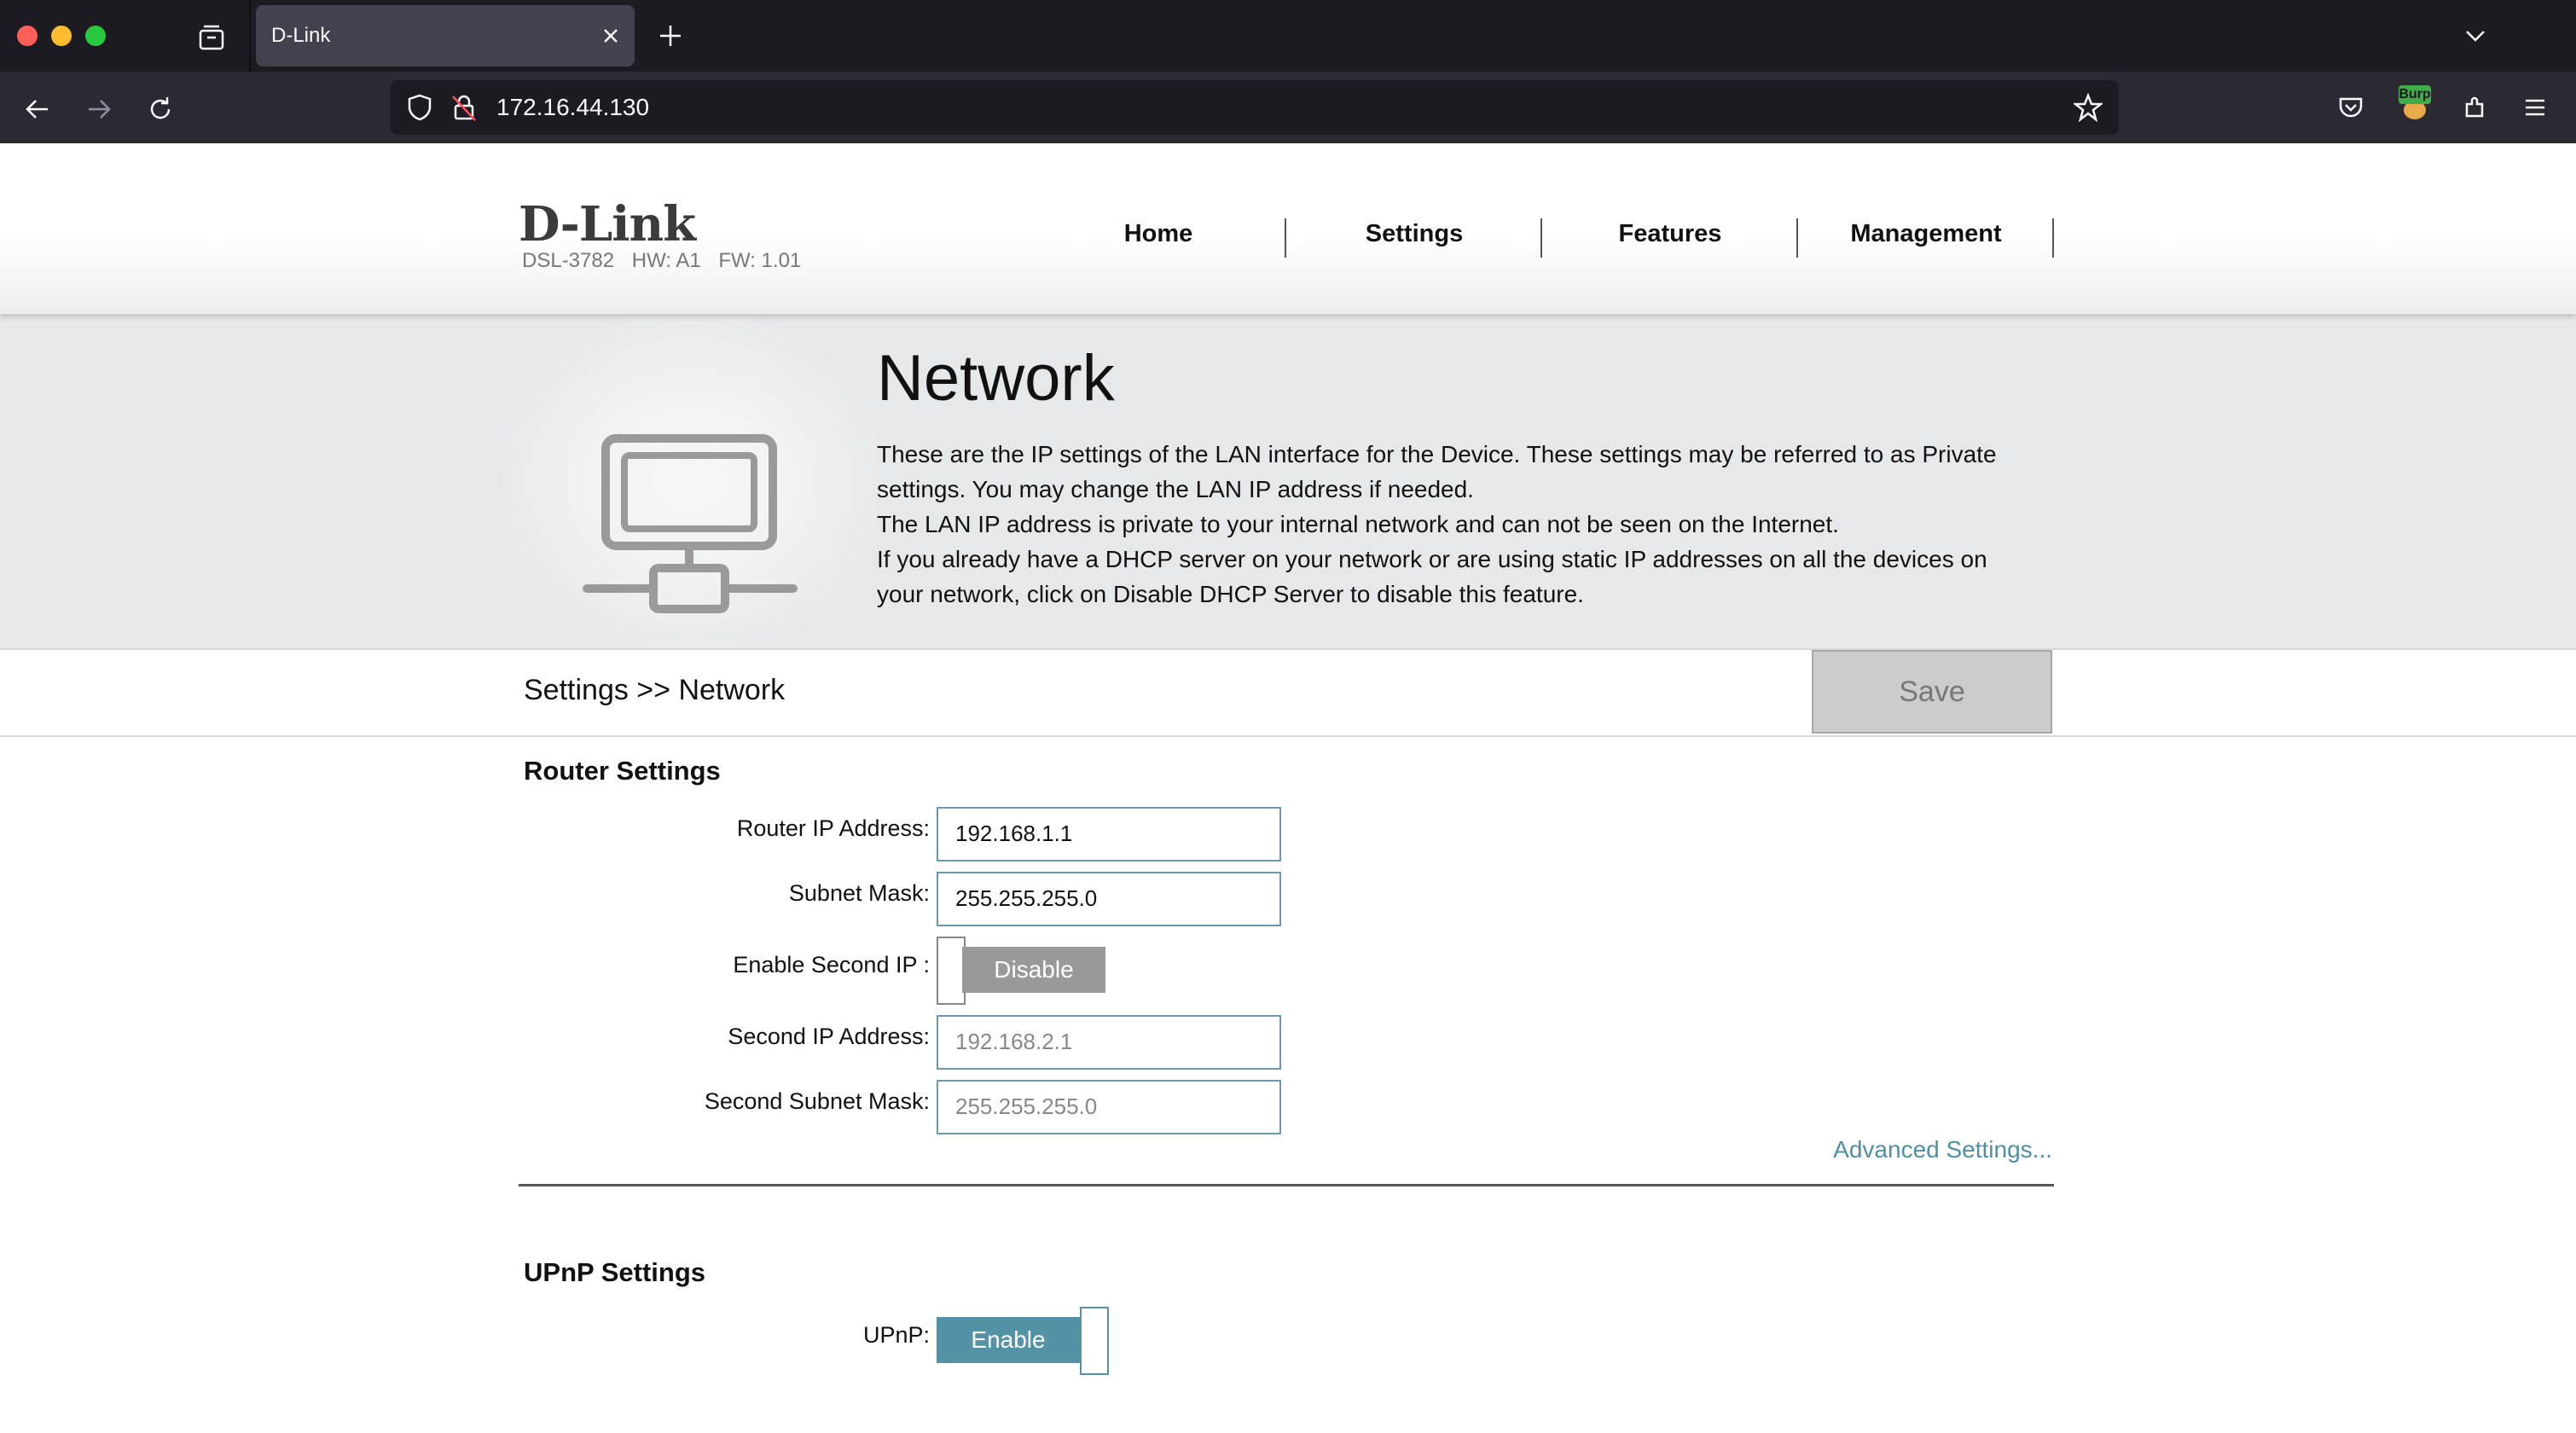 The image size is (2576, 1433). What do you see at coordinates (1286, 1185) in the screenshot?
I see `section-divider` at bounding box center [1286, 1185].